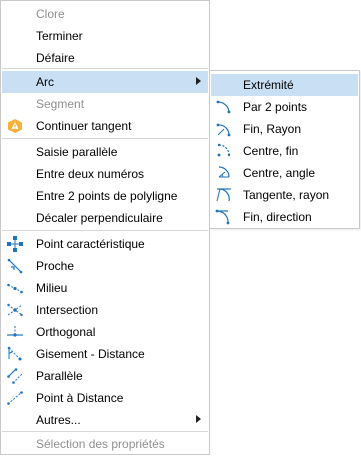 Image resolution: width=361 pixels, height=456 pixels. What do you see at coordinates (15, 354) in the screenshot?
I see `snap-bearing-distance-icon` at bounding box center [15, 354].